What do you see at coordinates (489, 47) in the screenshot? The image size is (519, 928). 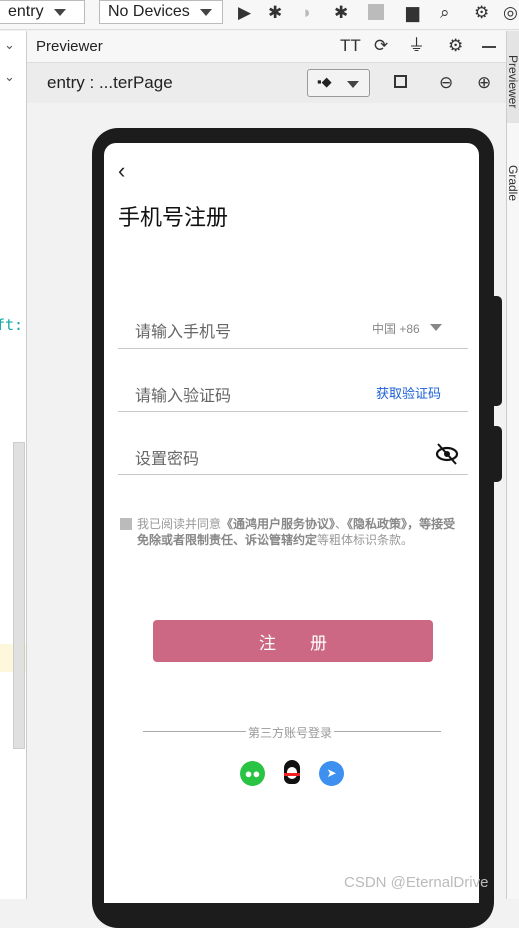 I see `minimize-icon` at bounding box center [489, 47].